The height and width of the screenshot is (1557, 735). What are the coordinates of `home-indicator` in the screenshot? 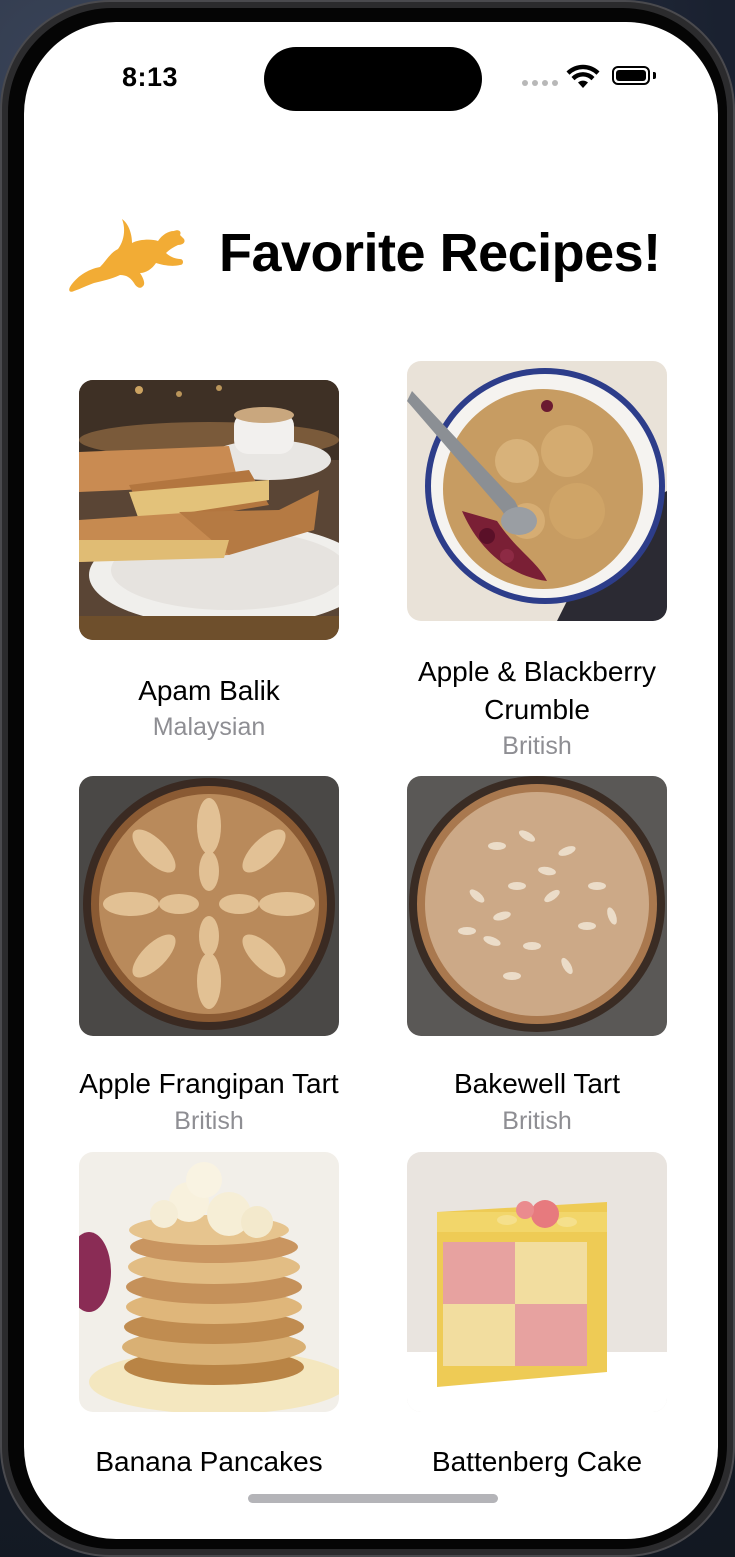 It's located at (373, 1498).